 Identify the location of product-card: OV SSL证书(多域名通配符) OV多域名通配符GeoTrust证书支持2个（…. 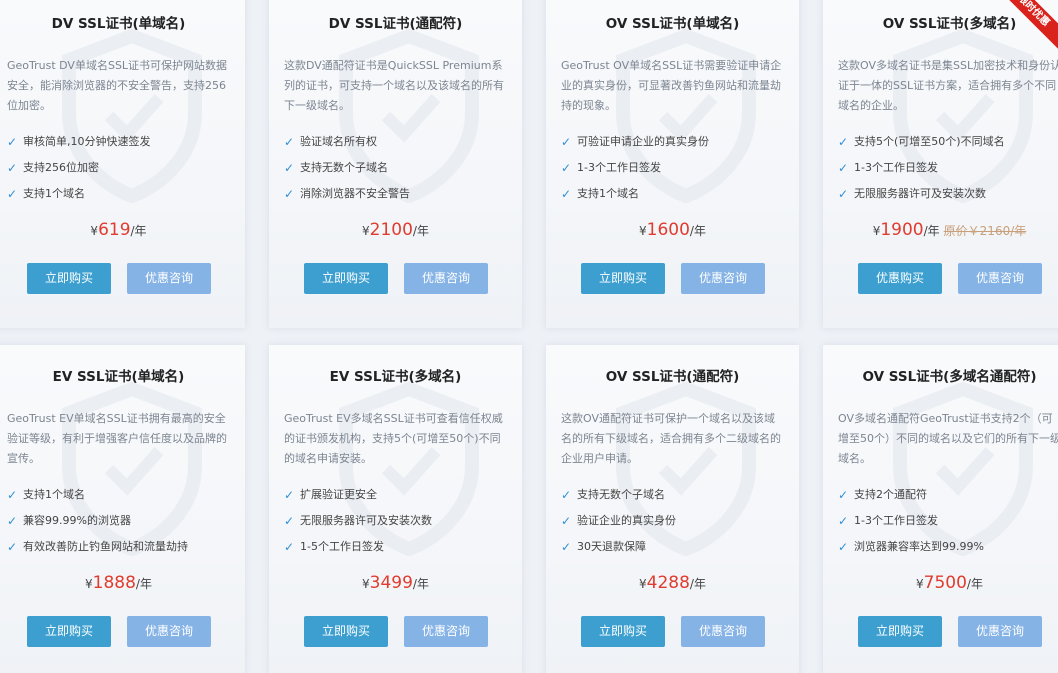
(940, 509).